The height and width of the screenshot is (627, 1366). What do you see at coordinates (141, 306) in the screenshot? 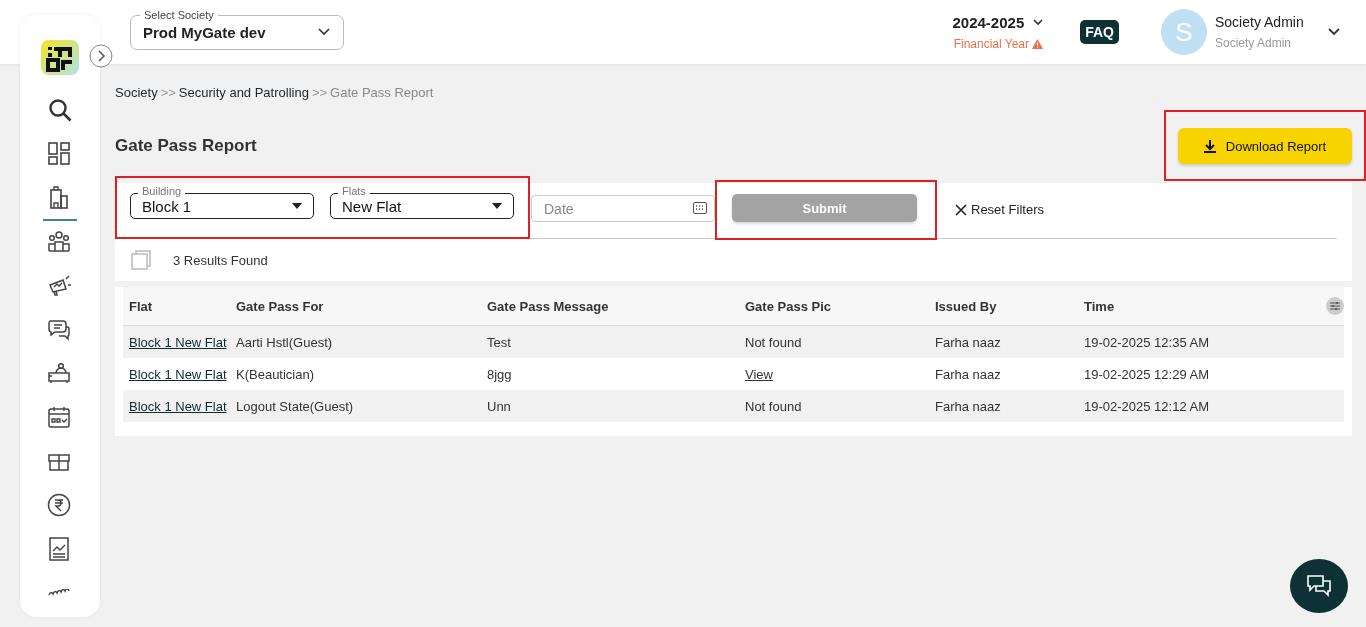
I see `column-header: Flat` at bounding box center [141, 306].